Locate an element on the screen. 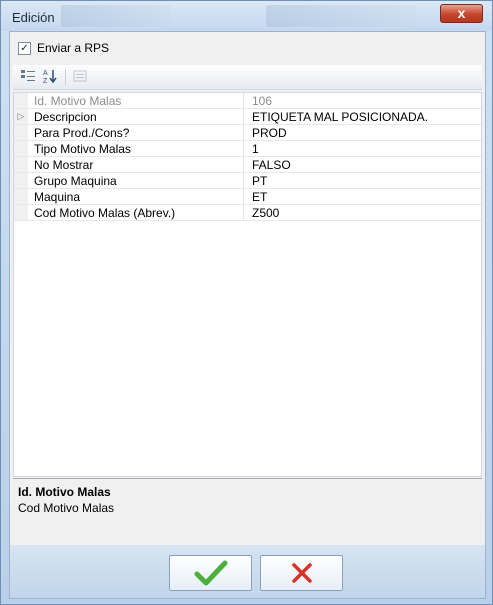 The image size is (493, 605). property-name: Tipo Motivo Malas is located at coordinates (82, 149).